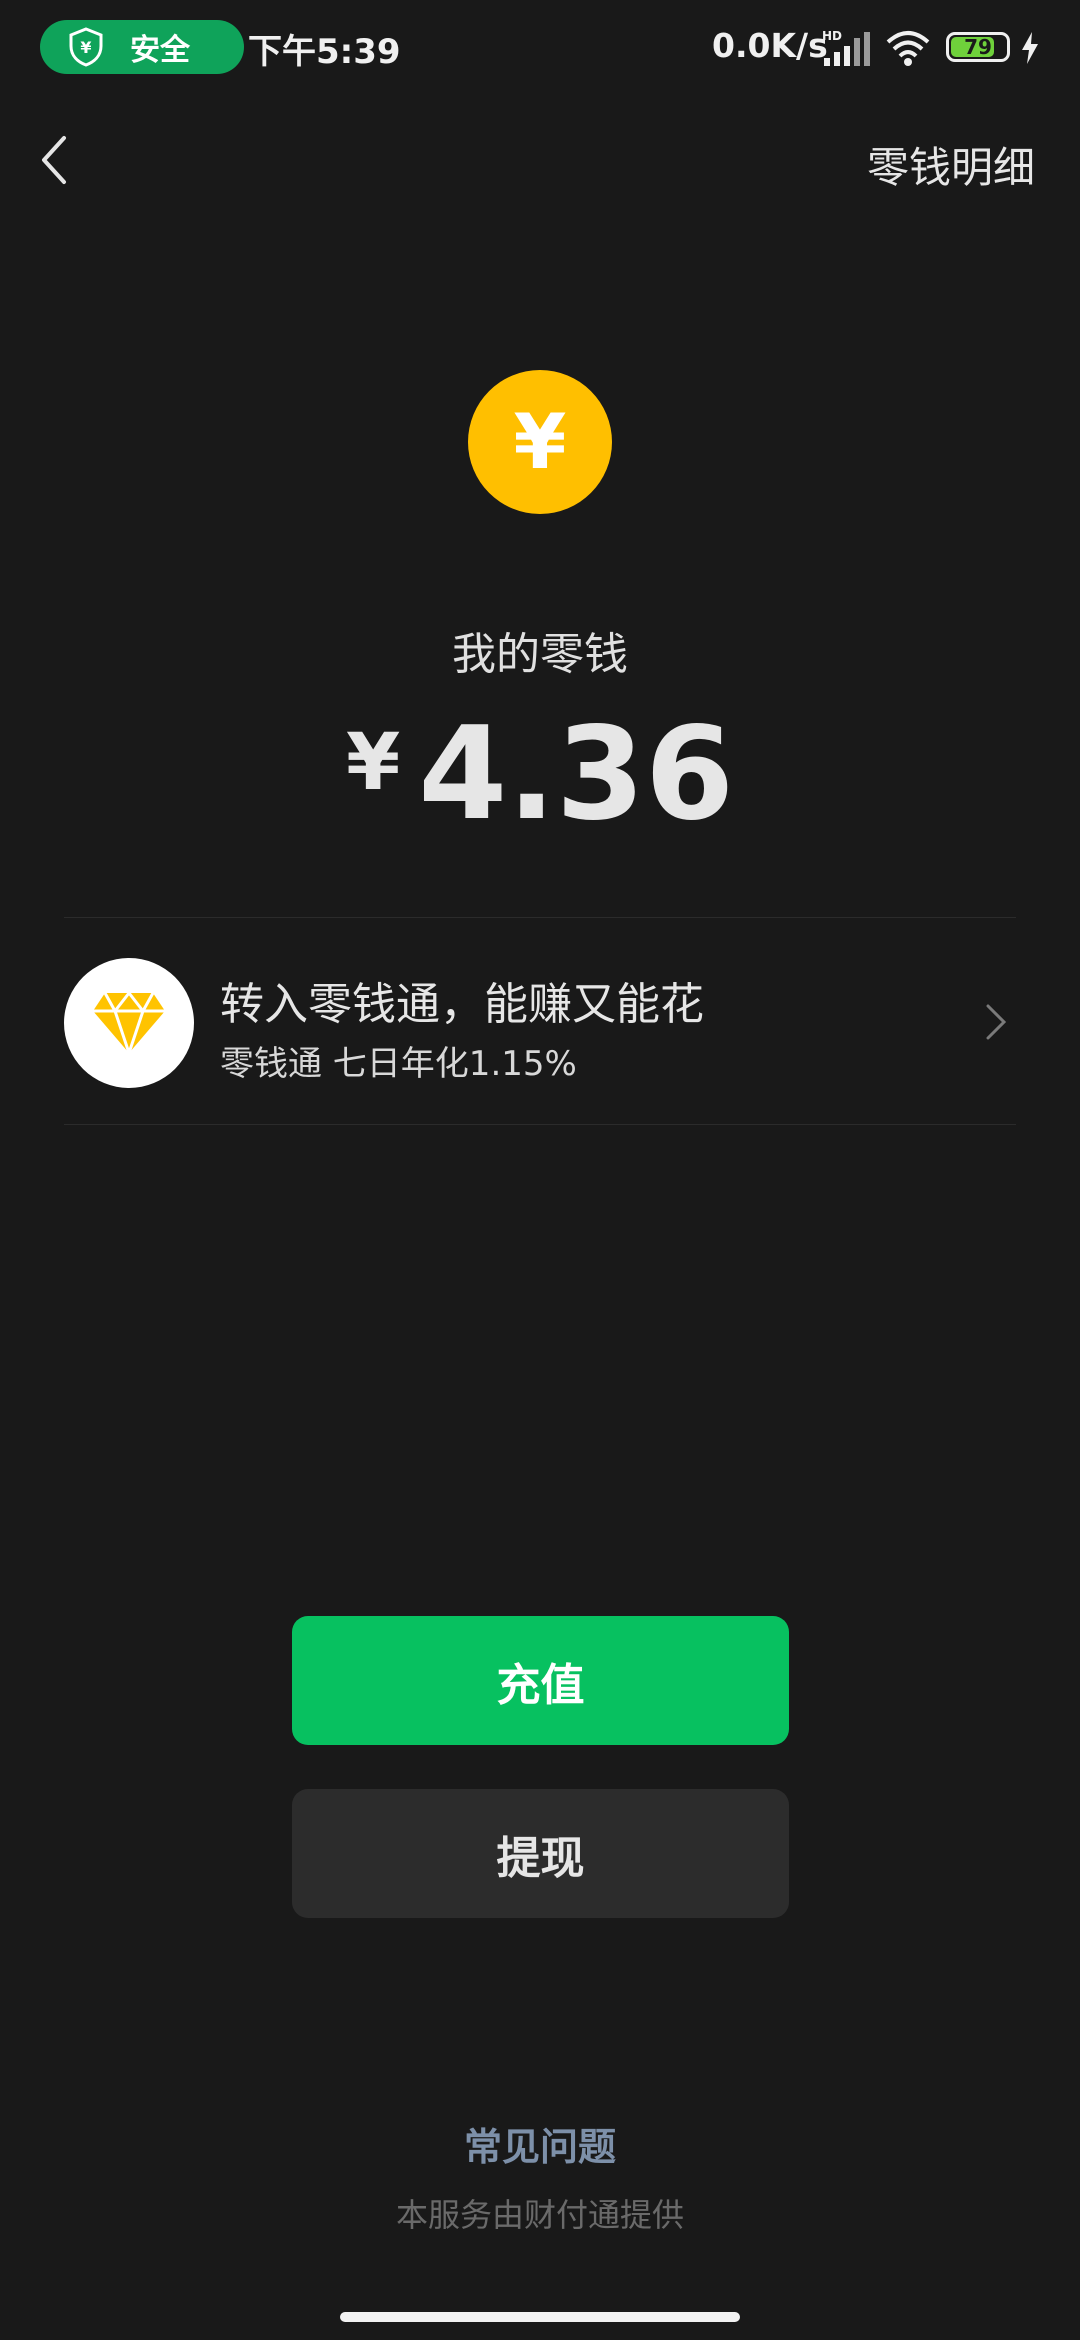 The image size is (1080, 2340). Describe the element at coordinates (832, 36) in the screenshot. I see `svg-text: HD` at that location.